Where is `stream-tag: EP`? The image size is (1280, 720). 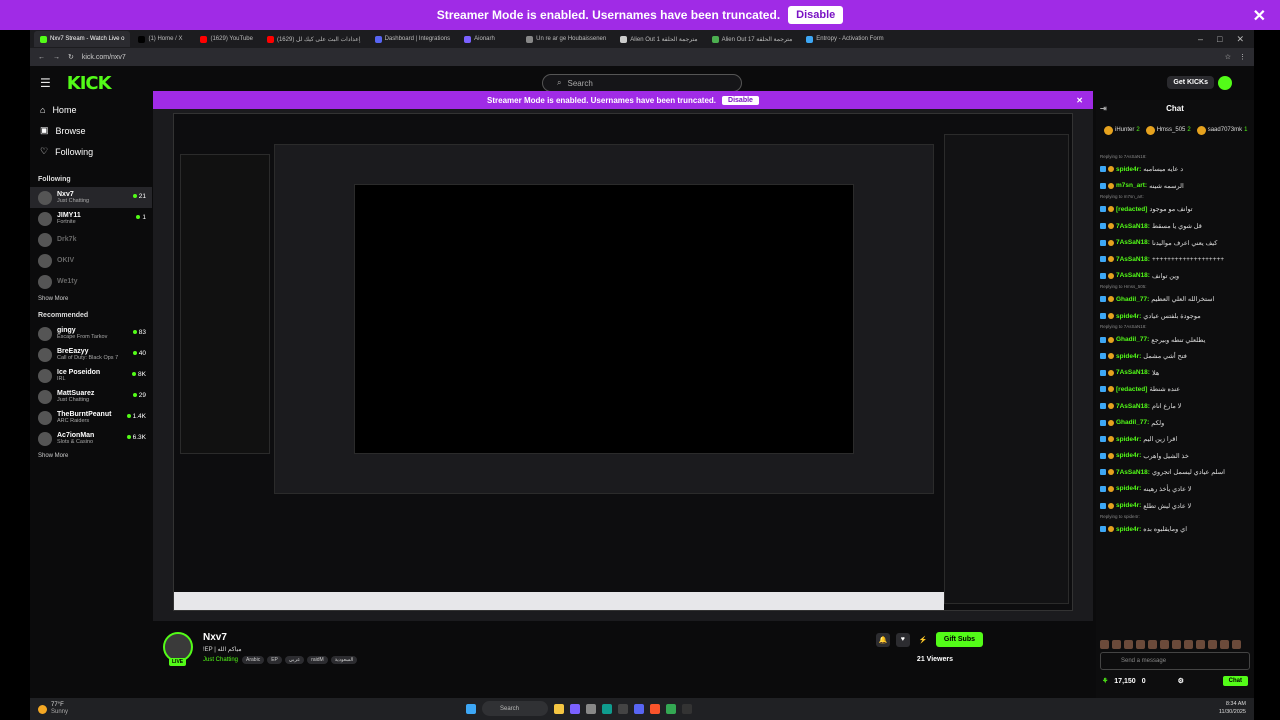 stream-tag: EP is located at coordinates (274, 660).